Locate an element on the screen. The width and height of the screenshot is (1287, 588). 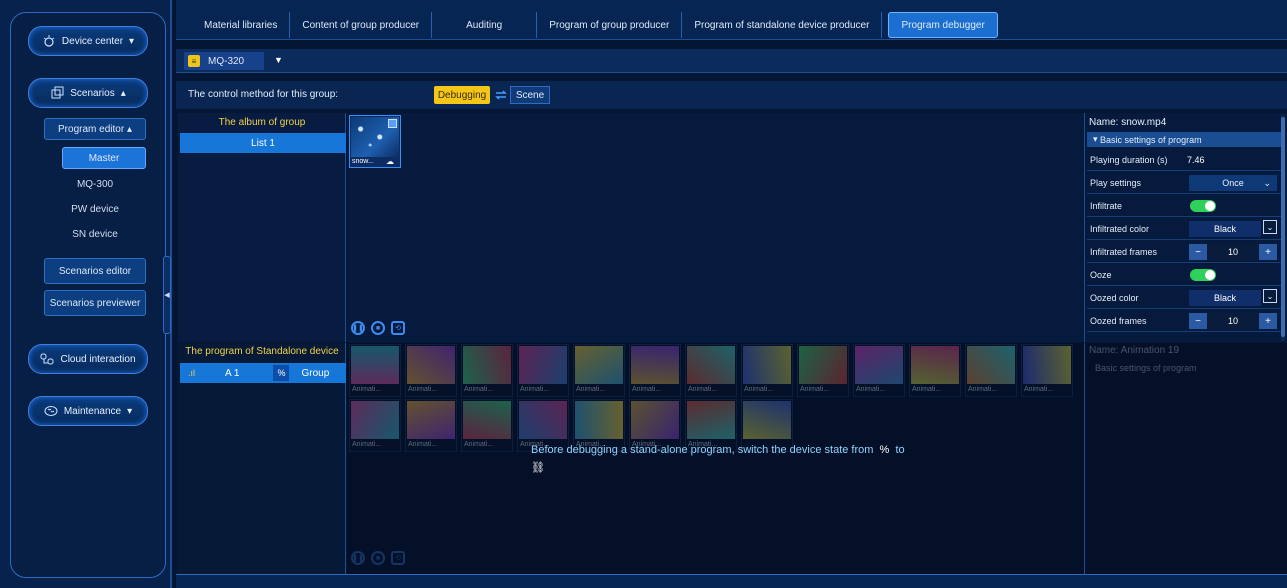
scenarios-button: Scenarios ▴ is located at coordinates (88, 93).